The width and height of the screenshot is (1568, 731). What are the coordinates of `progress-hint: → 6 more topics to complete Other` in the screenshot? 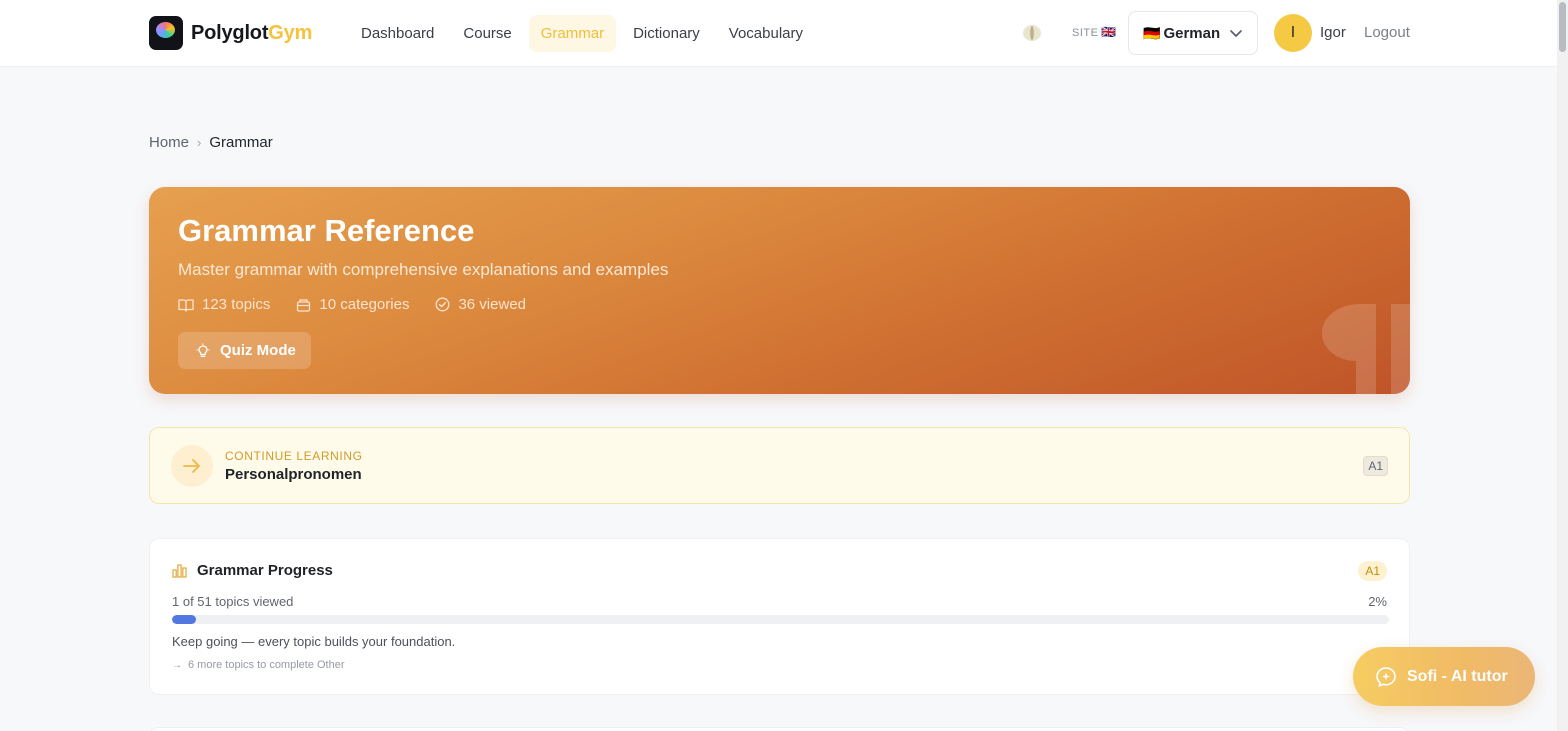 It's located at (258, 665).